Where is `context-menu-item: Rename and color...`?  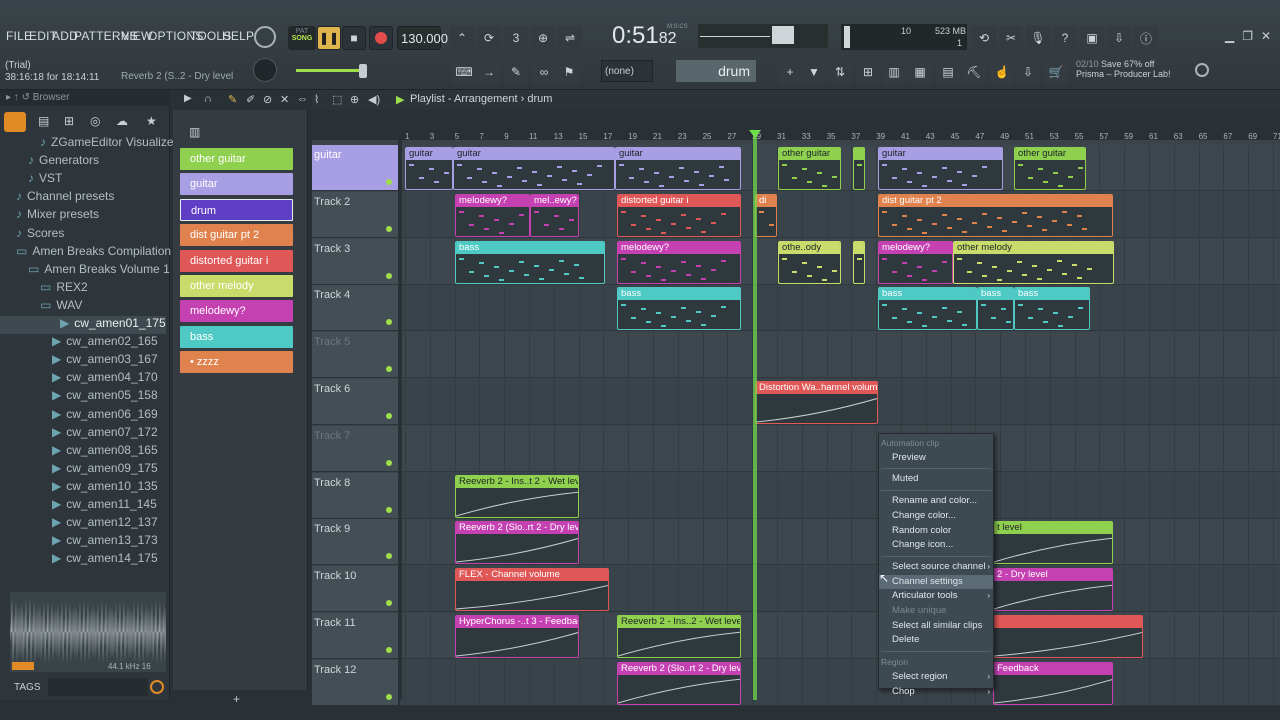 context-menu-item: Rename and color... is located at coordinates (936, 501).